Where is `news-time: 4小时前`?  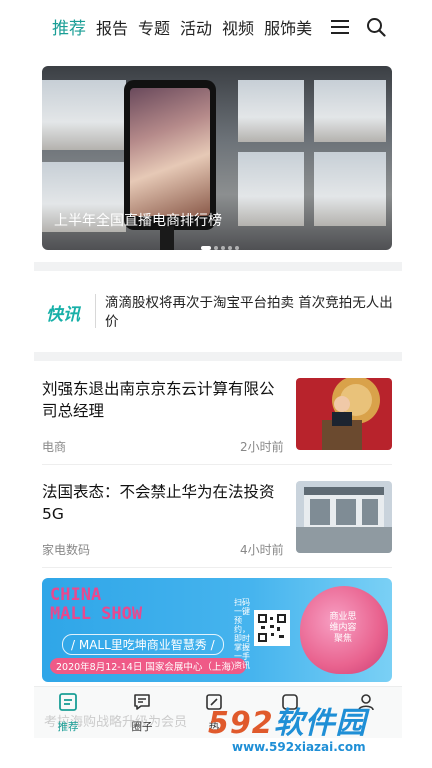 news-time: 4小时前 is located at coordinates (262, 550).